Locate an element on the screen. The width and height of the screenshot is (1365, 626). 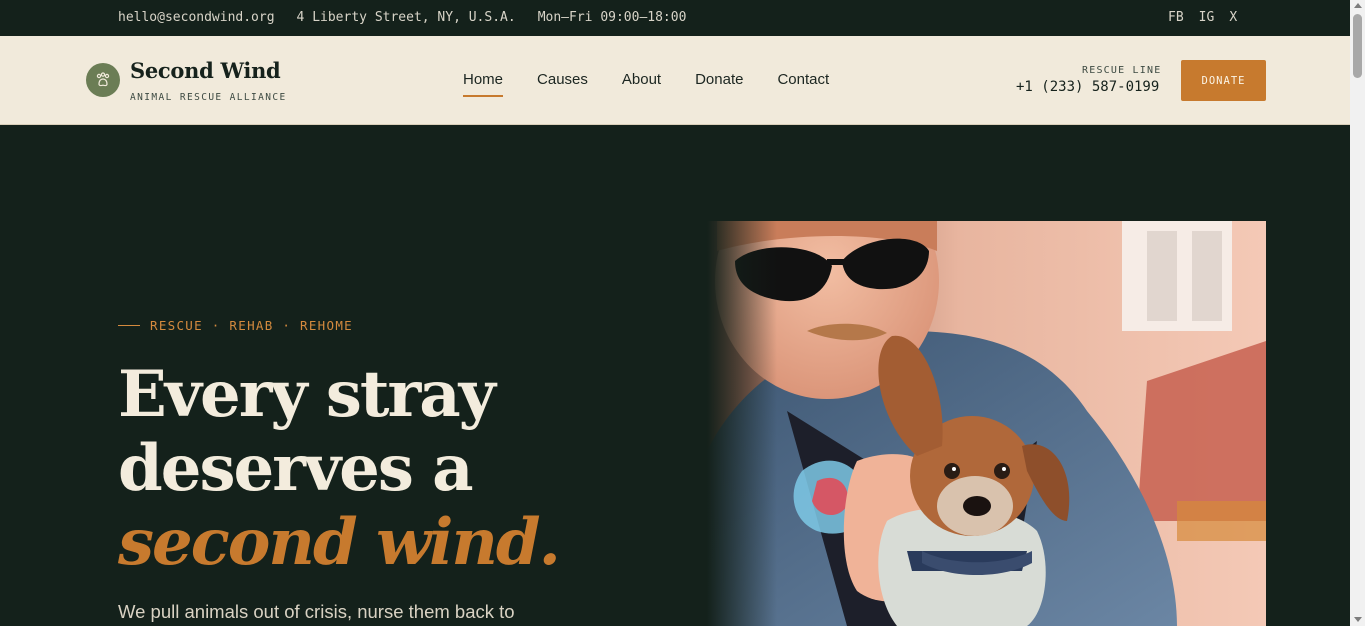
nav-contact: Contact is located at coordinates (803, 84).